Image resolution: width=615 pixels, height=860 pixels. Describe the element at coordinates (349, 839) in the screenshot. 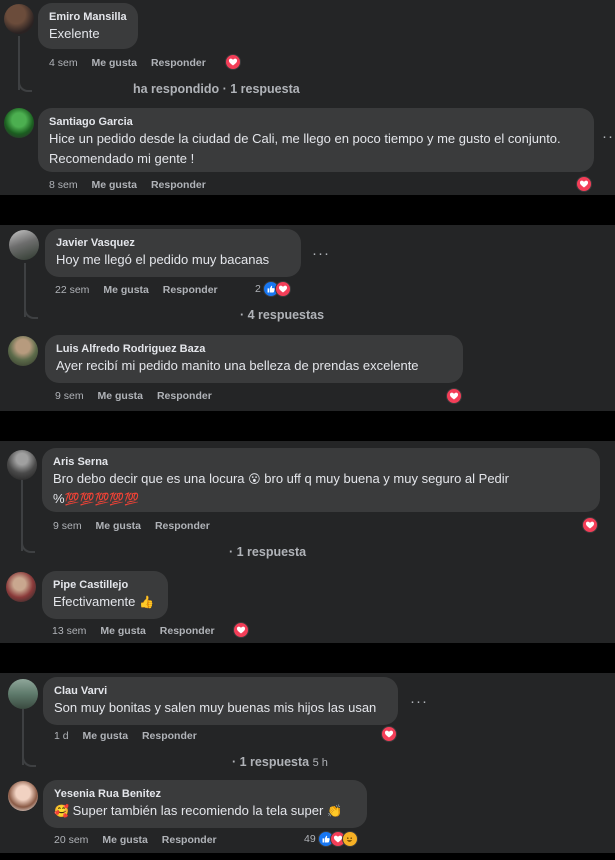

I see `haha-reaction-icon` at that location.